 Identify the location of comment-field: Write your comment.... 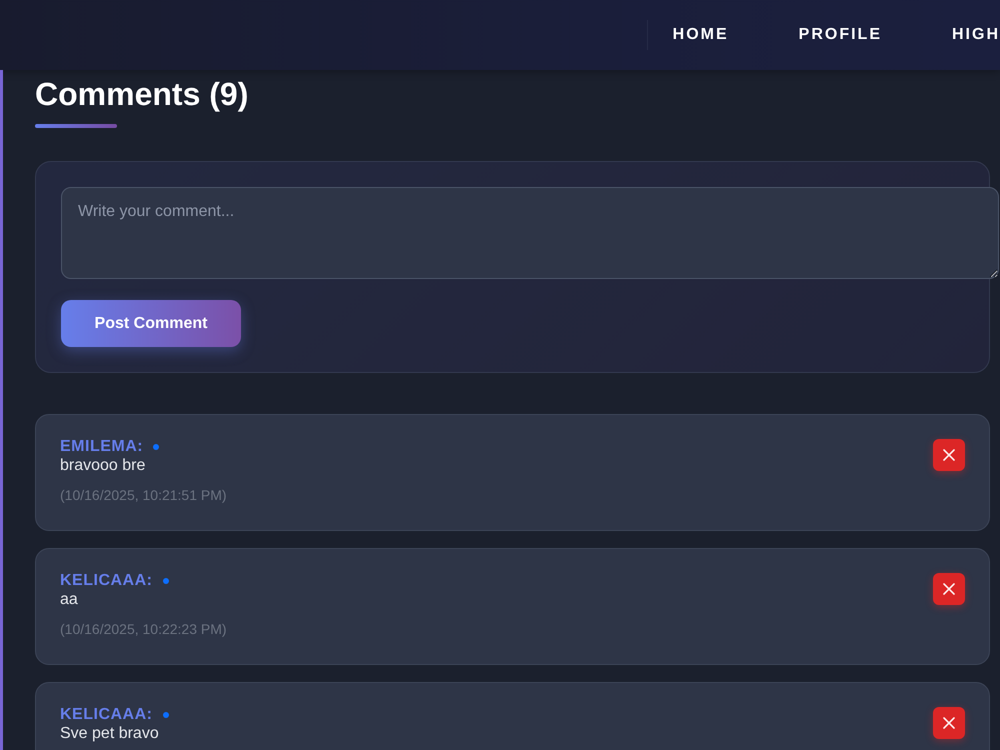
(530, 233).